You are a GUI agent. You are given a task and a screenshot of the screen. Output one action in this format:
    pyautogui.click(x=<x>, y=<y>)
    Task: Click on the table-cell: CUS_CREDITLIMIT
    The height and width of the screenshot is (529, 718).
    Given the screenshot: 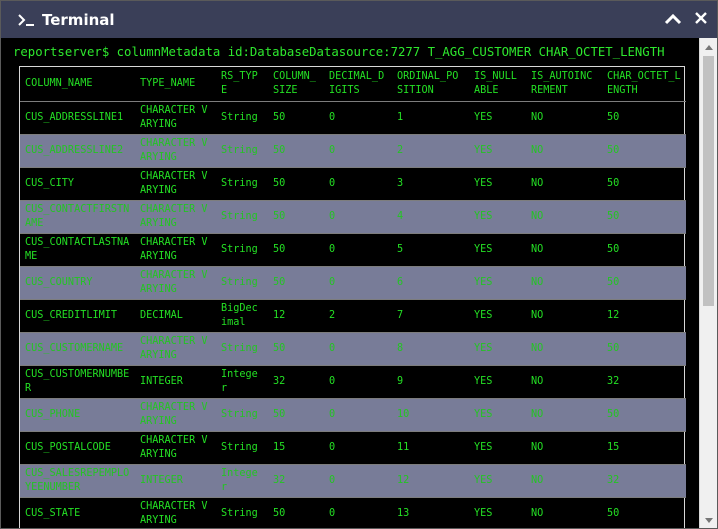 What is the action you would take?
    pyautogui.click(x=77, y=315)
    